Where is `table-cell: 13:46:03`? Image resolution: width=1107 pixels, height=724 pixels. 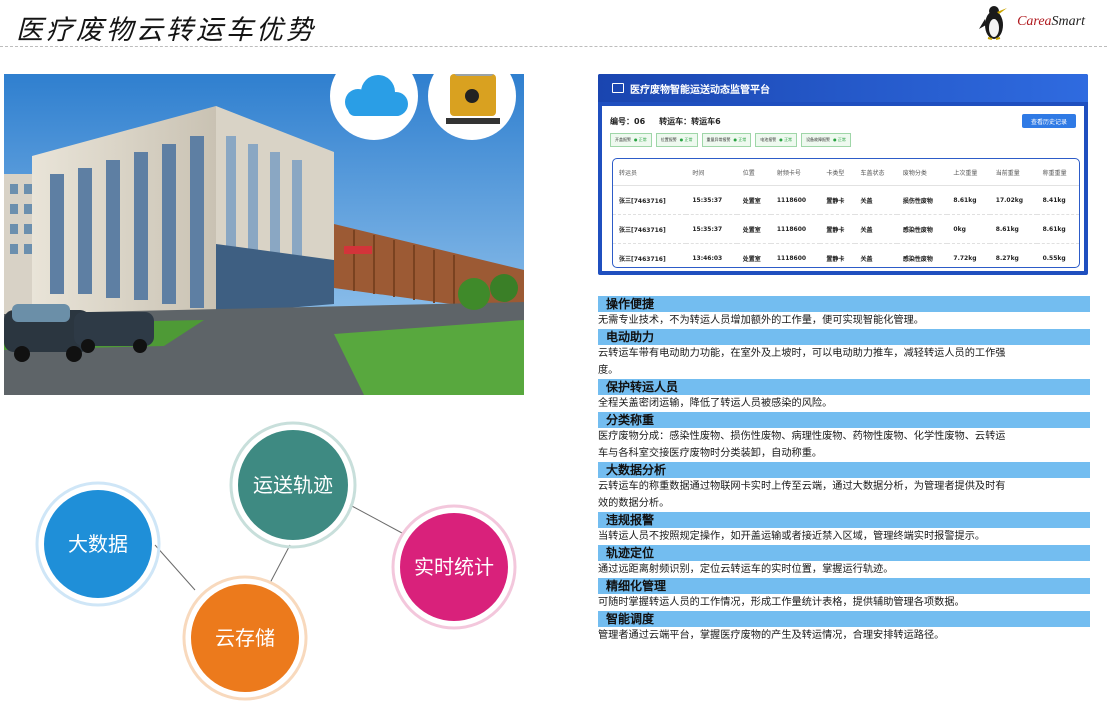 table-cell: 13:46:03 is located at coordinates (707, 258).